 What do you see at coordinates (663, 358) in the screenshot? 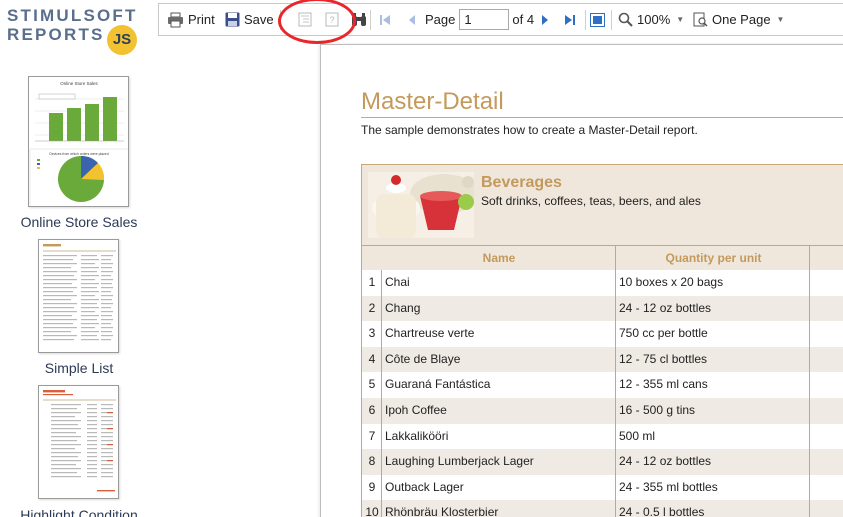
I see `product-quantity: 12 - 75 cl bottles` at bounding box center [663, 358].